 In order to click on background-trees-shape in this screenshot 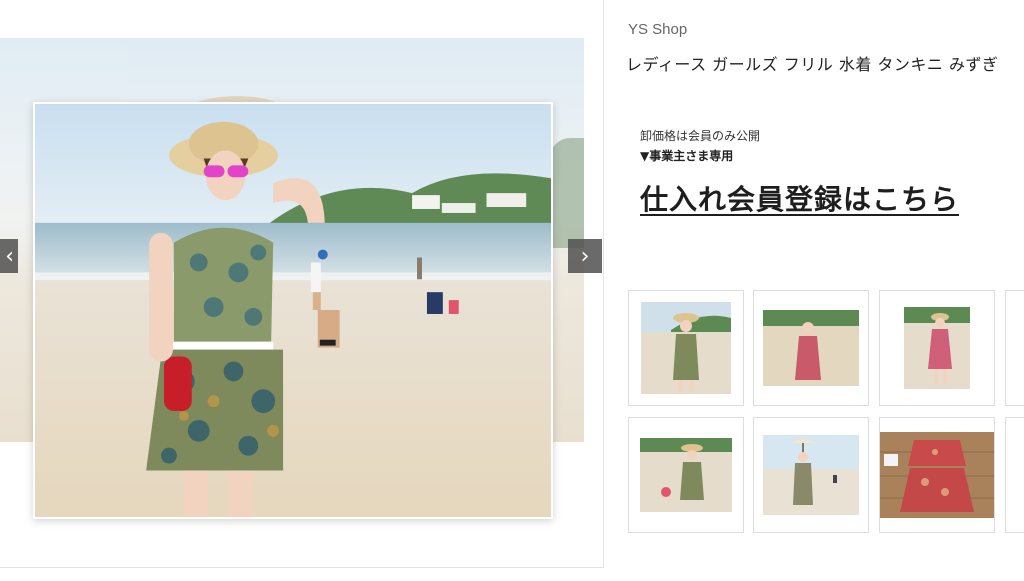, I will do `click(567, 193)`.